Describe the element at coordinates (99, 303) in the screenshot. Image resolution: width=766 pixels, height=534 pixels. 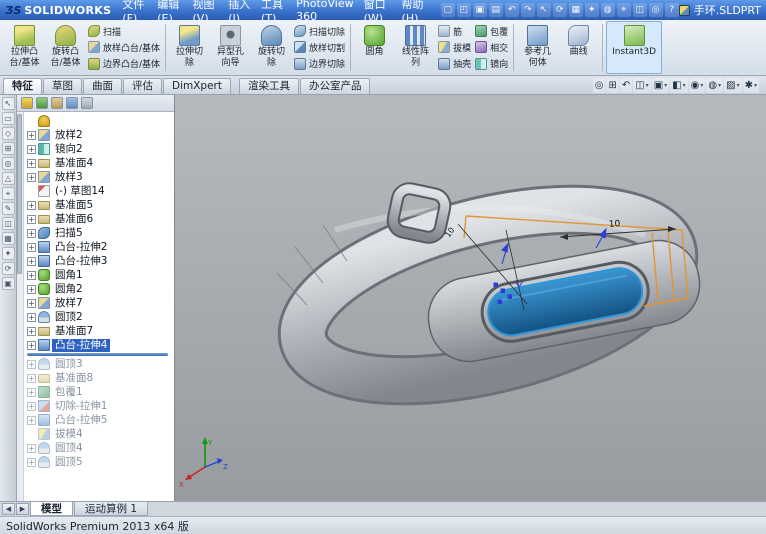
I see `tree-item: + 放样7` at that location.